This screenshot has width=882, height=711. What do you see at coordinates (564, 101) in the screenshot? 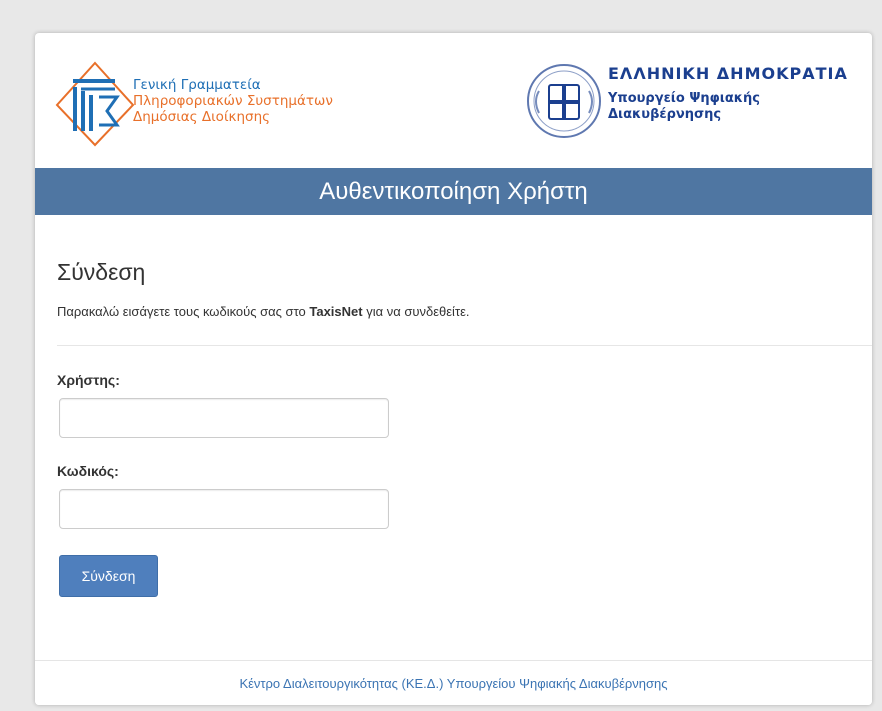
I see `greek-seal-icon` at bounding box center [564, 101].